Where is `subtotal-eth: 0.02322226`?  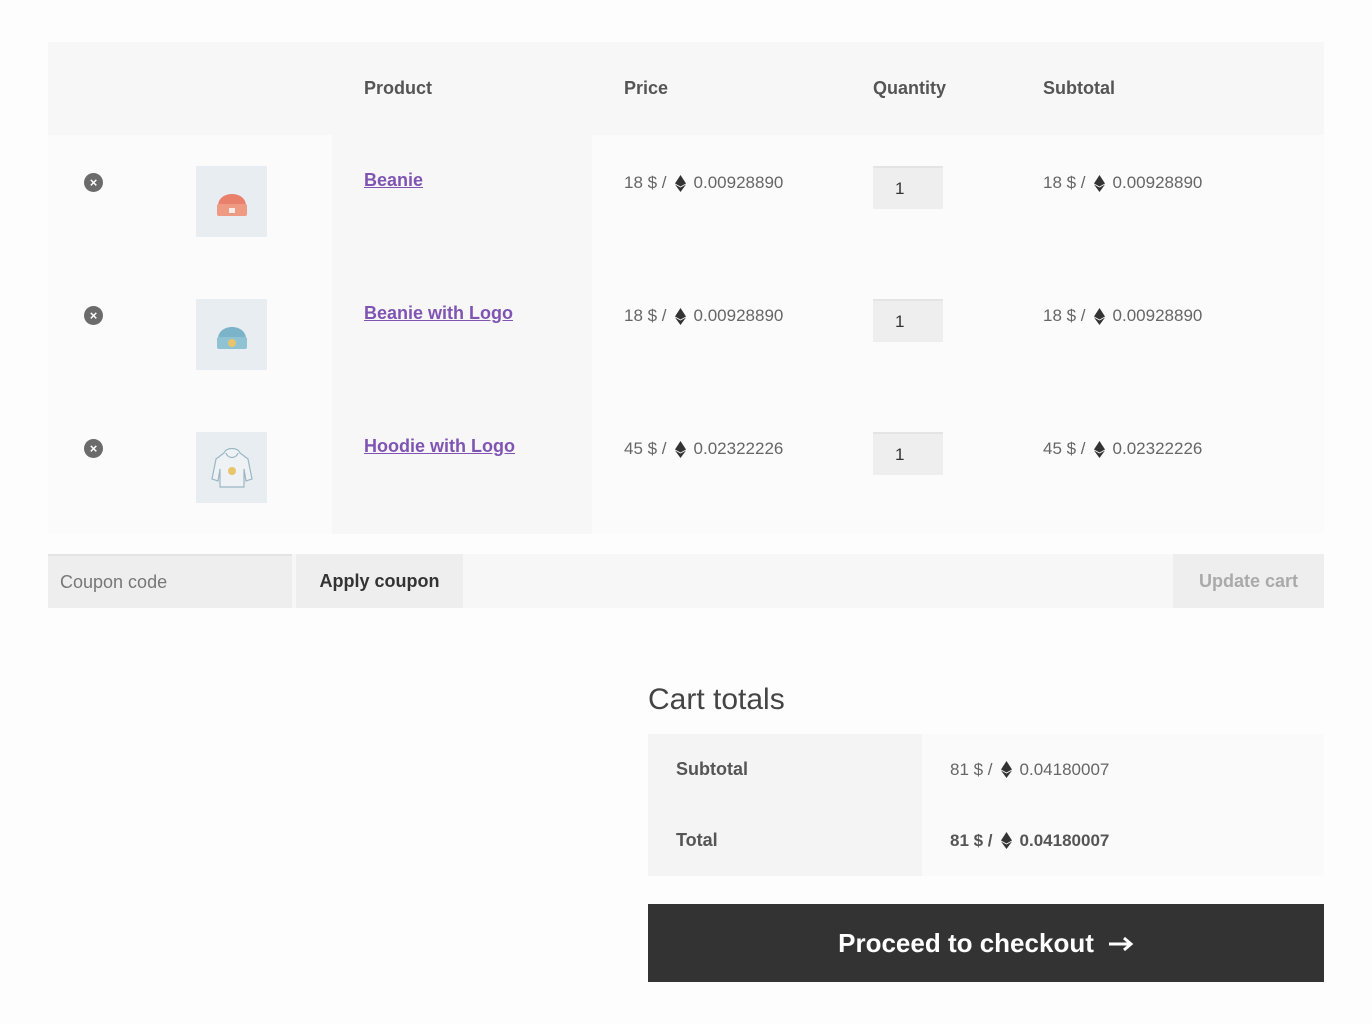
subtotal-eth: 0.02322226 is located at coordinates (1157, 448).